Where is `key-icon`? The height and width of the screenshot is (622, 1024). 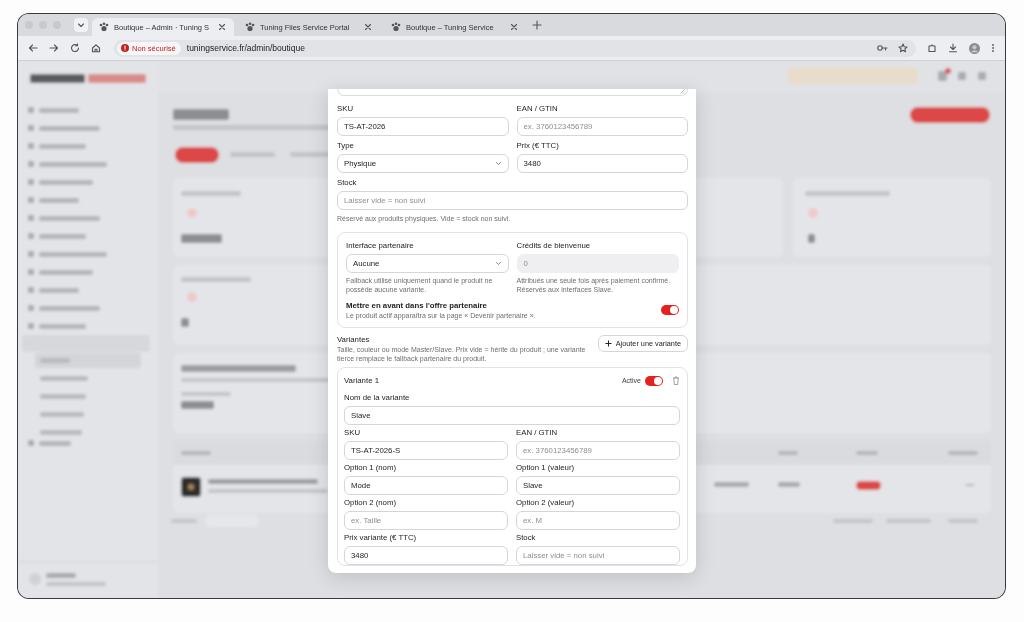
key-icon is located at coordinates (882, 48).